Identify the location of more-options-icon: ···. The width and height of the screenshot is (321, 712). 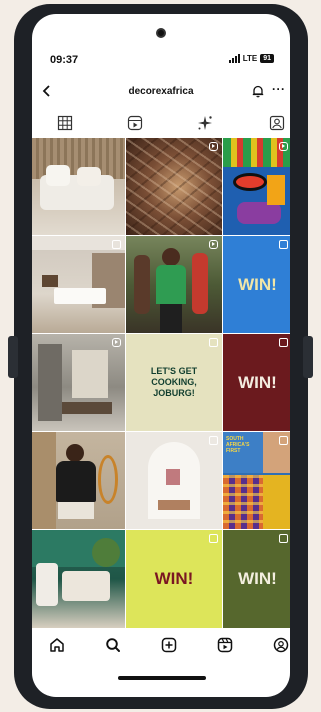
(279, 89).